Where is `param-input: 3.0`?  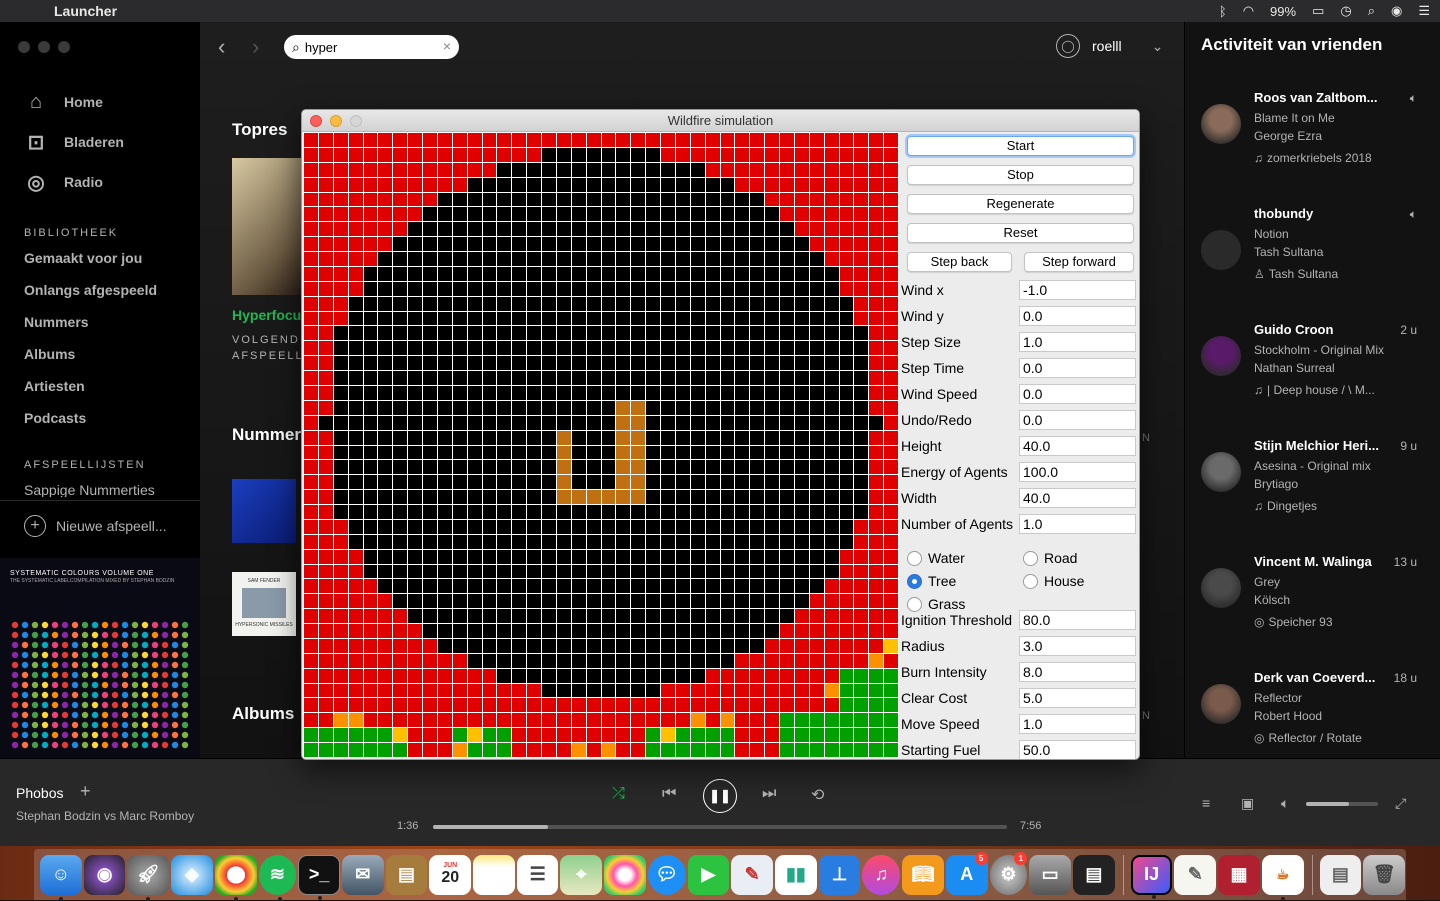 param-input: 3.0 is located at coordinates (1077, 646).